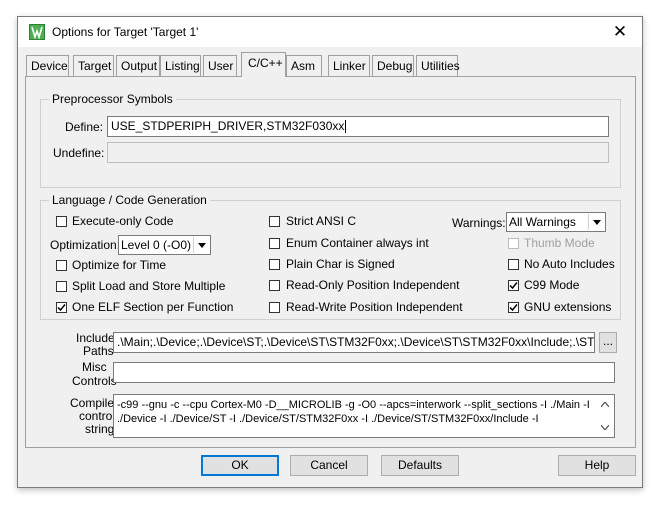 Image resolution: width=664 pixels, height=506 pixels. What do you see at coordinates (513, 243) in the screenshot?
I see `thumb-mode-checkbox` at bounding box center [513, 243].